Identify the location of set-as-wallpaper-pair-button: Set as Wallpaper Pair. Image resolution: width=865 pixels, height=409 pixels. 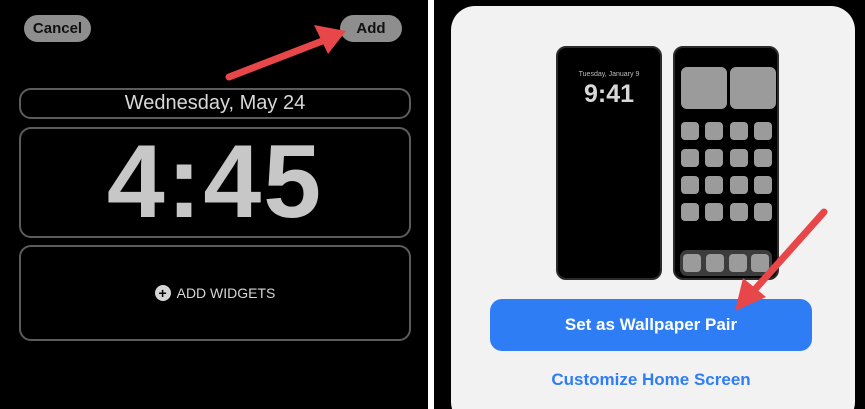
(651, 325).